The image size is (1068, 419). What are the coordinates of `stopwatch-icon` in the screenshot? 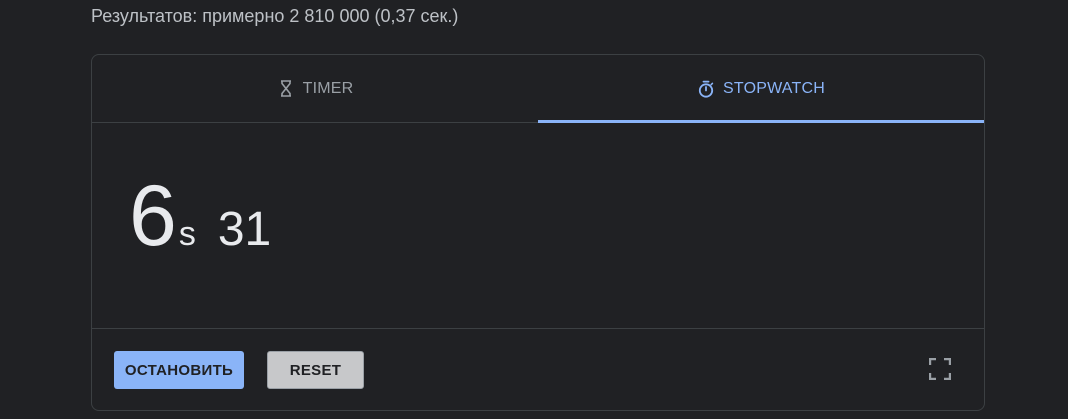 It's located at (706, 89).